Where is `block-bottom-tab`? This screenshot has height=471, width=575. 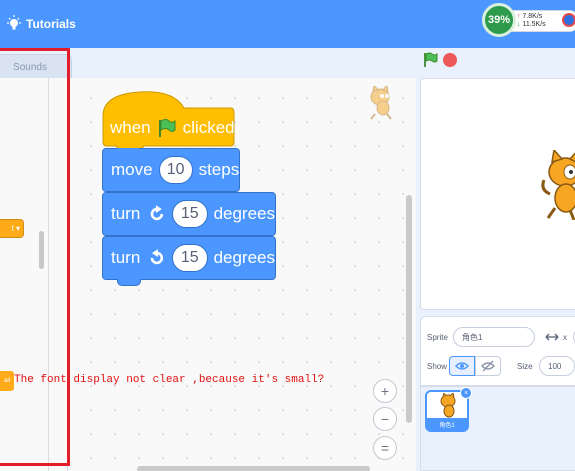 block-bottom-tab is located at coordinates (129, 282).